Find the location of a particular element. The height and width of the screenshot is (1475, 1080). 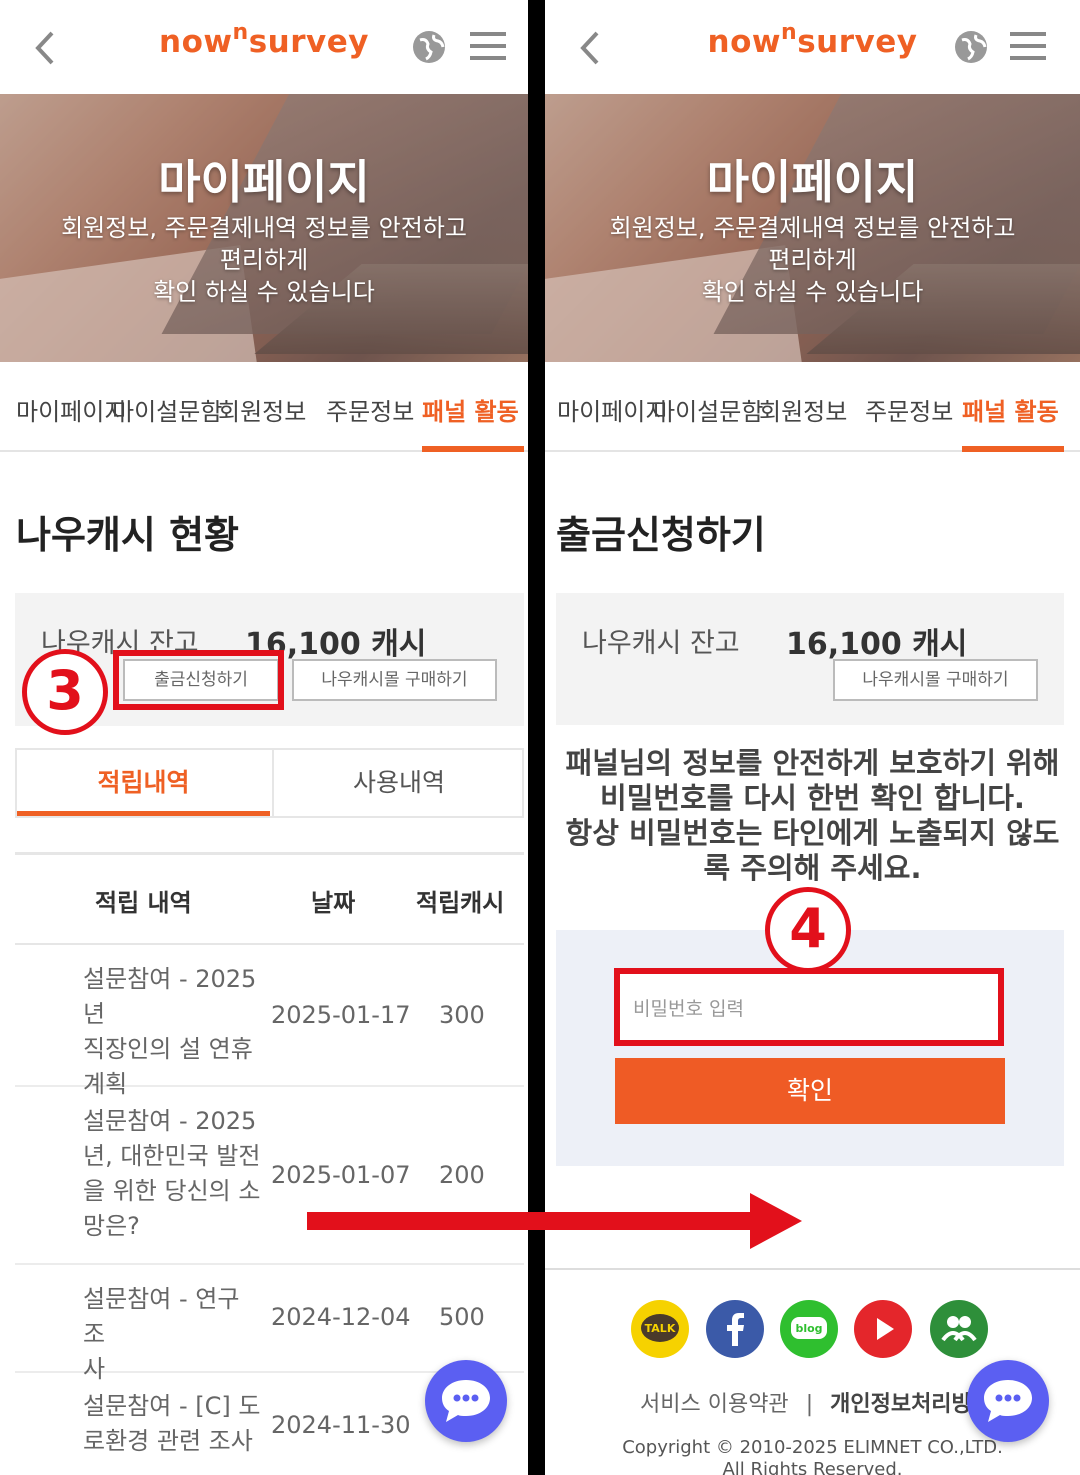

annotation-step-number: 3 is located at coordinates (65, 692).